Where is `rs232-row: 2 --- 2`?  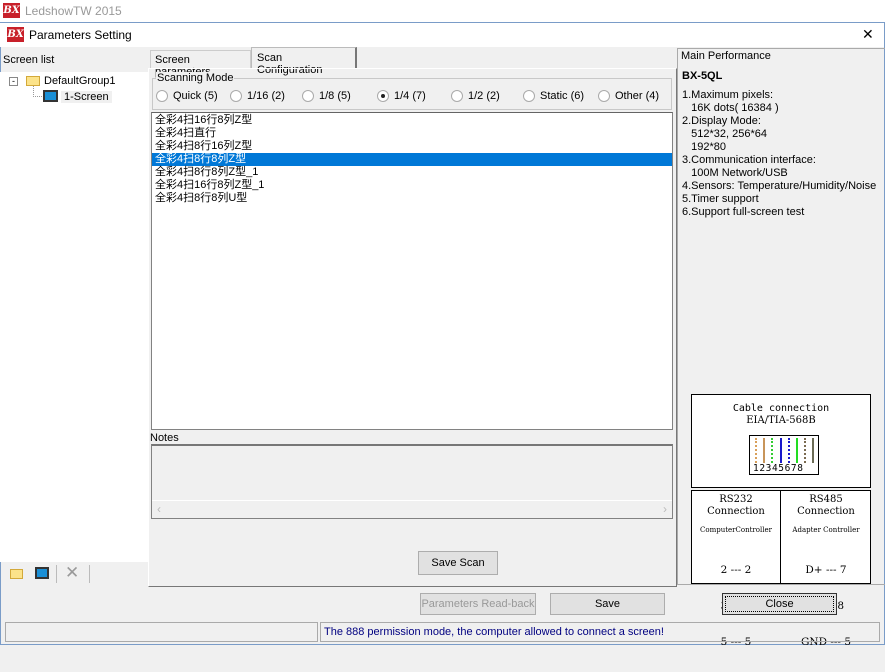
rs232-row: 2 --- 2 is located at coordinates (736, 570).